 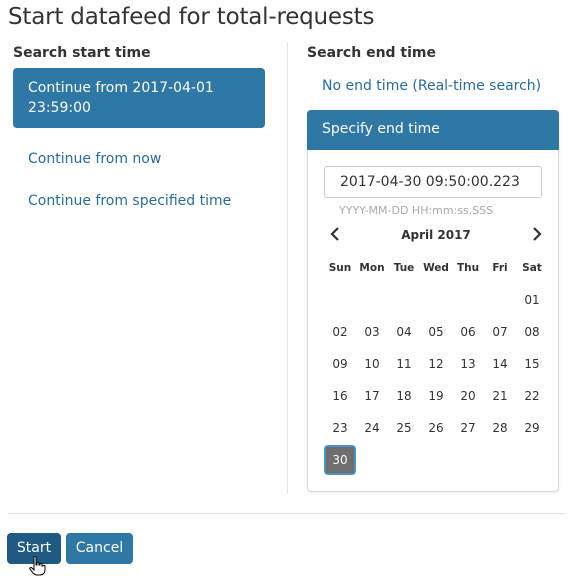 What do you see at coordinates (38, 565) in the screenshot?
I see `hand-pointer-icon` at bounding box center [38, 565].